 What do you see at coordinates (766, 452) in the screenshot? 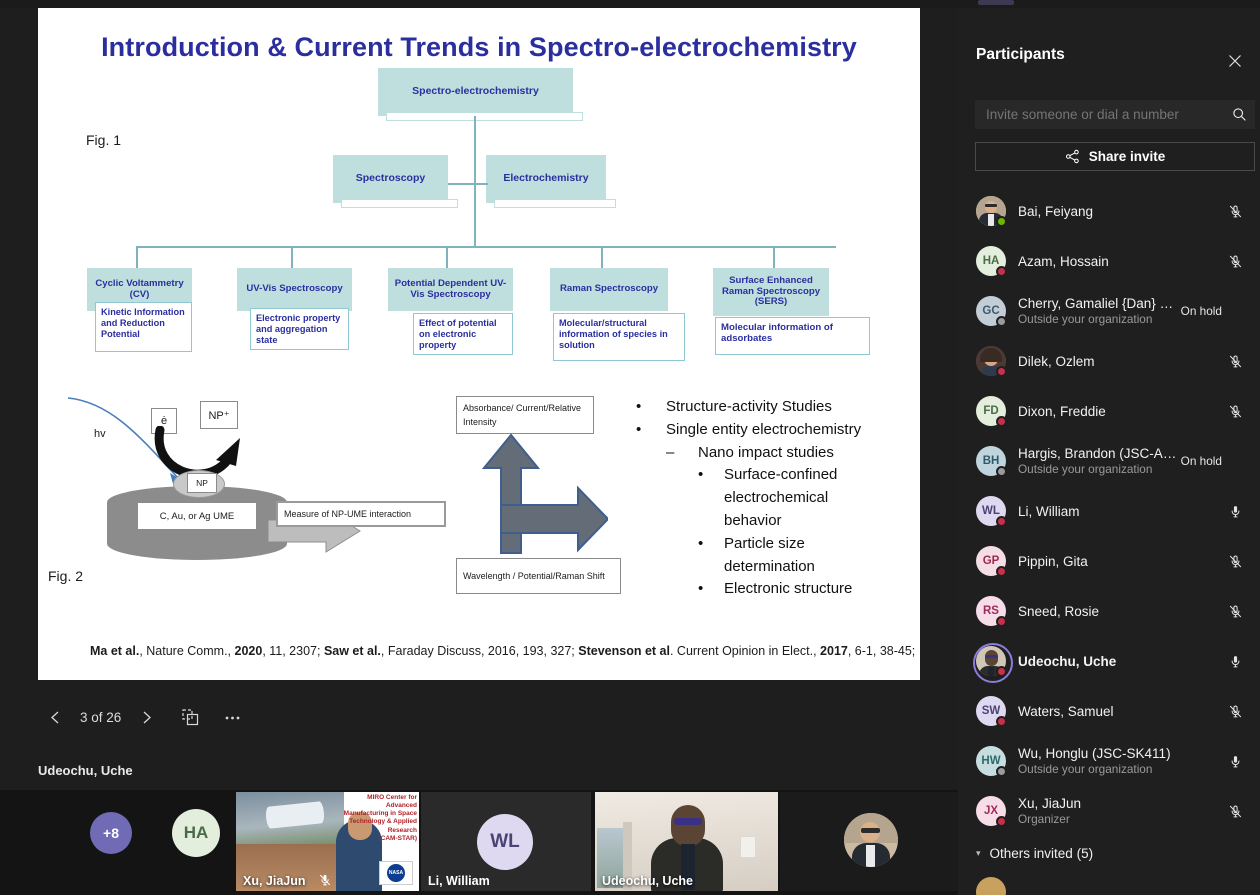
I see `bullet-text: Nano impact studies` at bounding box center [766, 452].